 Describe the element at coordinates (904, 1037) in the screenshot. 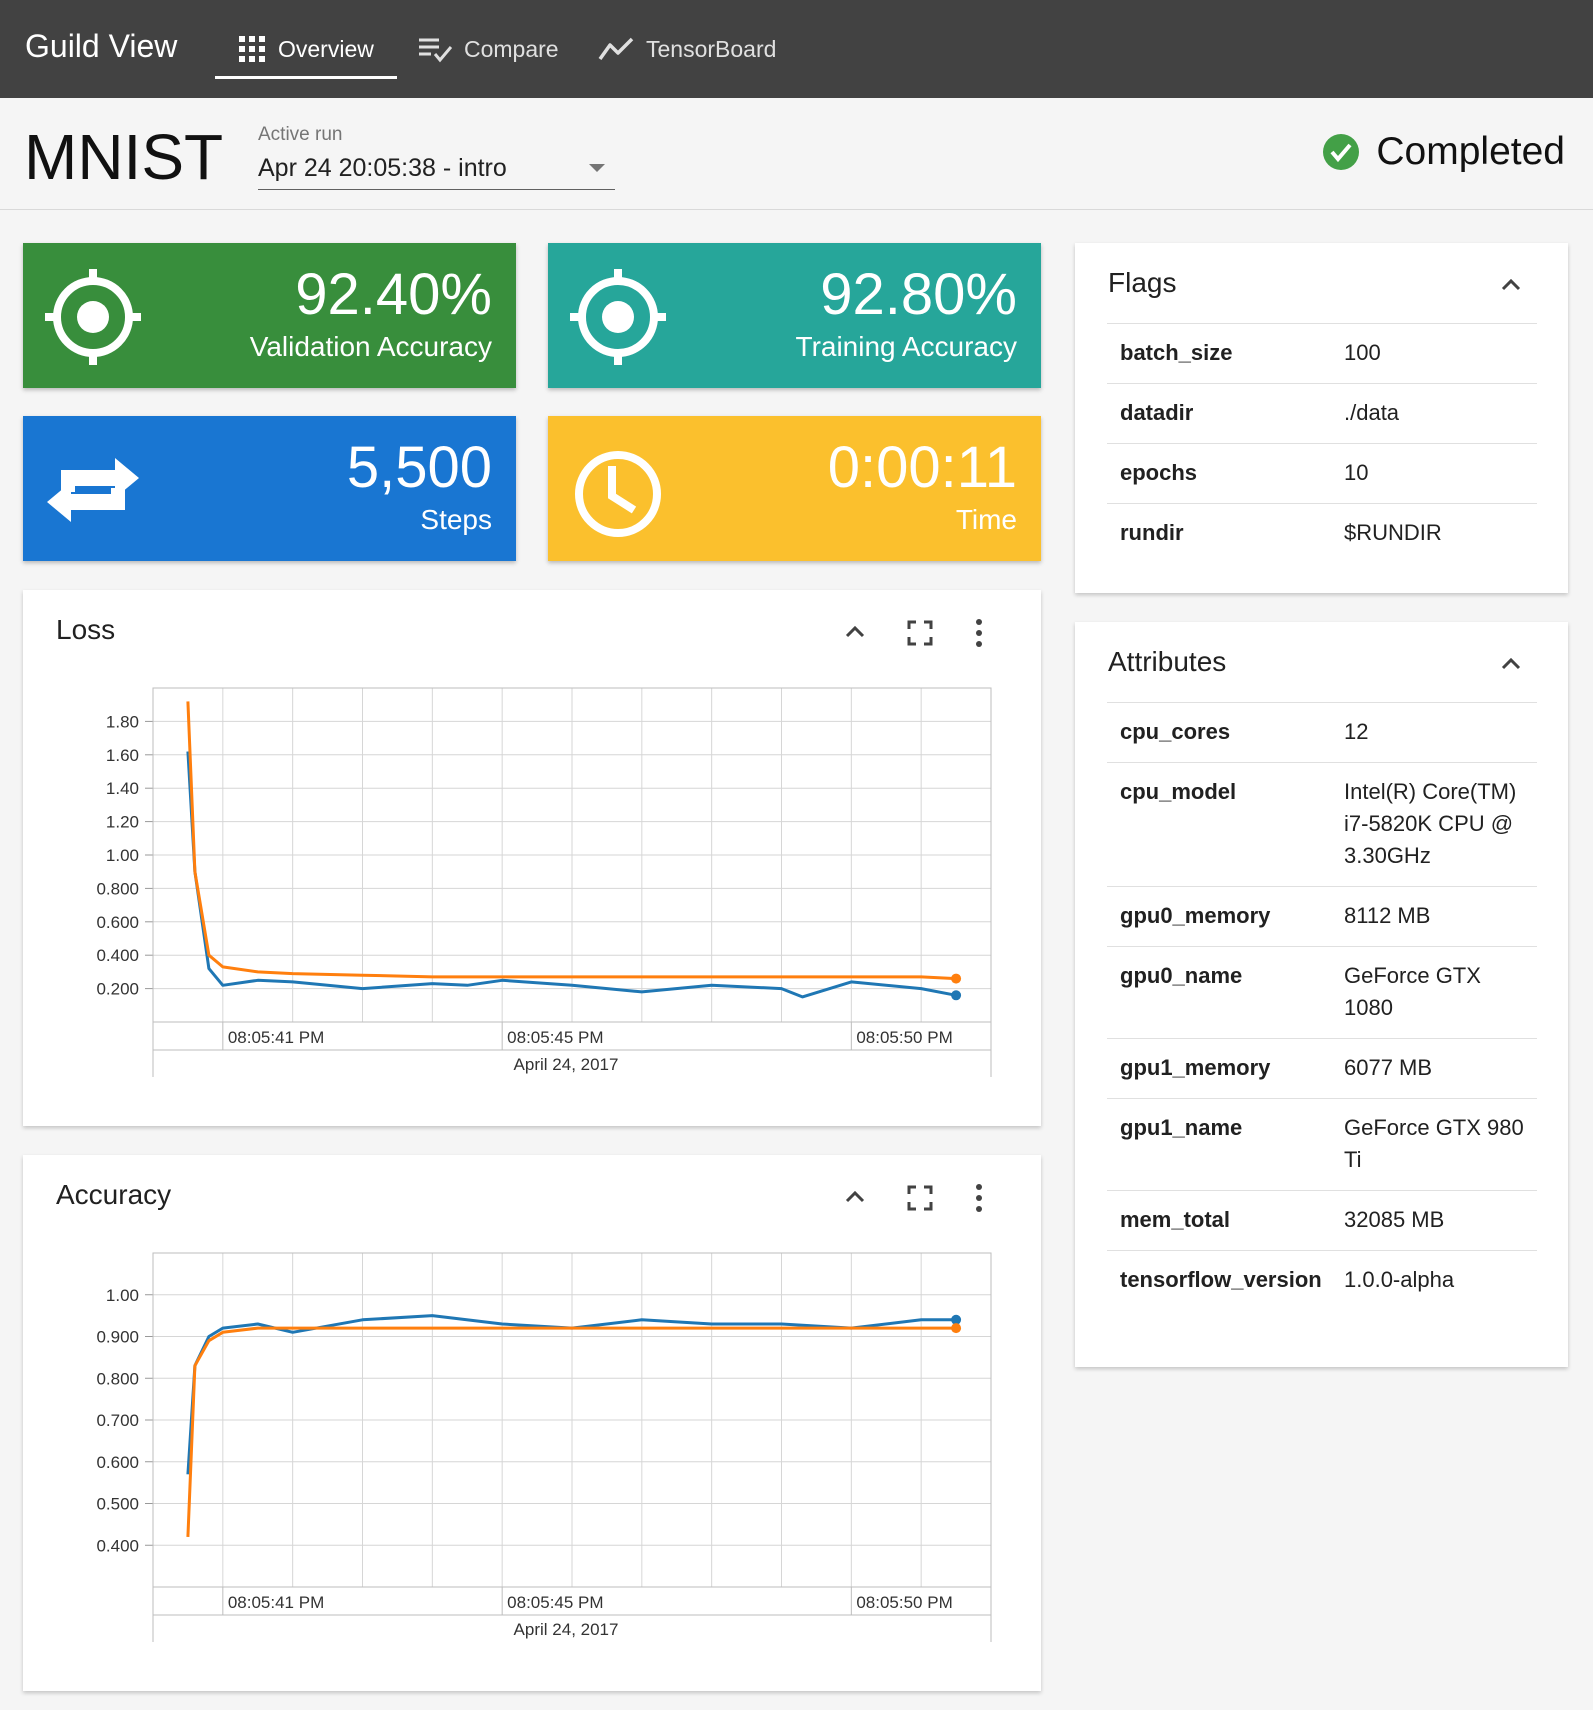

I see `loss-x-tick-label: 08:05:50 PM` at that location.